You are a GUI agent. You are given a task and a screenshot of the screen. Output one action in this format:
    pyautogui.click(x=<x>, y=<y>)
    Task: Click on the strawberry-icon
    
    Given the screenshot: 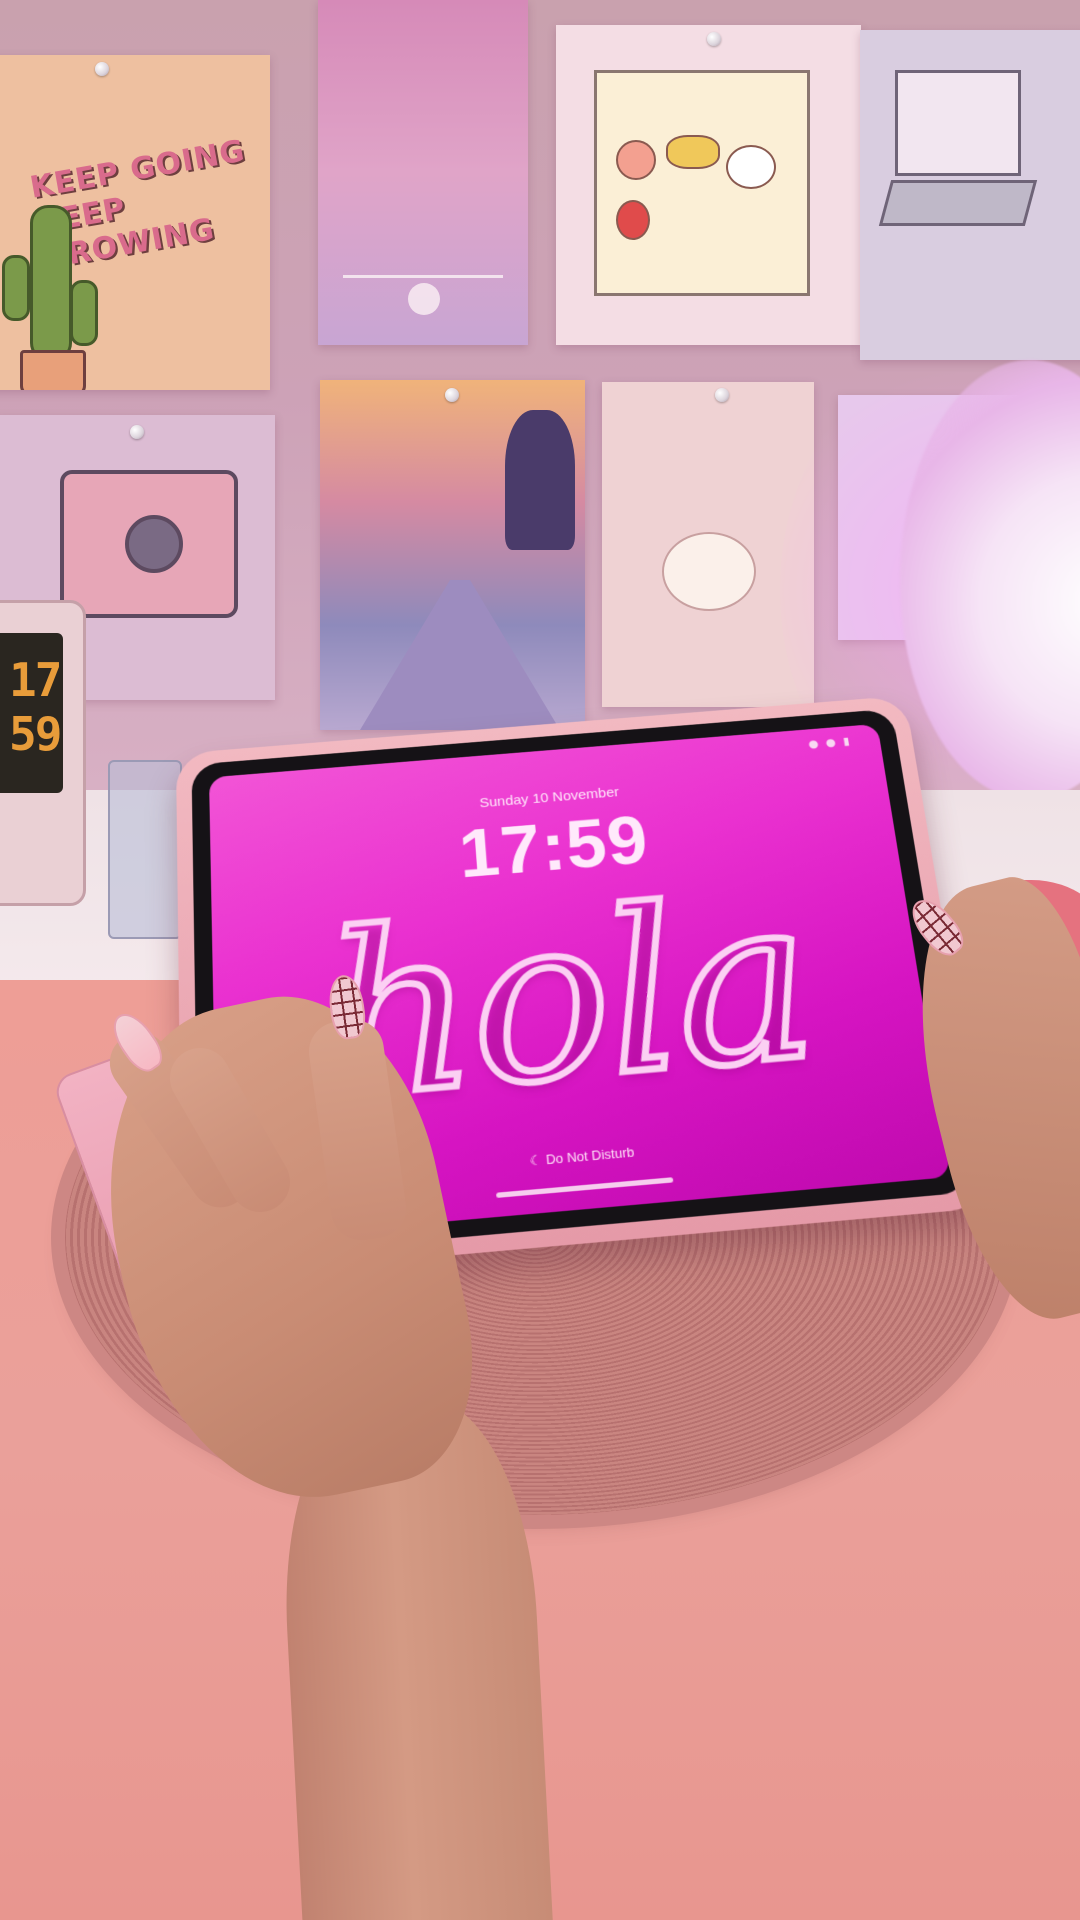 What is the action you would take?
    pyautogui.click(x=633, y=220)
    